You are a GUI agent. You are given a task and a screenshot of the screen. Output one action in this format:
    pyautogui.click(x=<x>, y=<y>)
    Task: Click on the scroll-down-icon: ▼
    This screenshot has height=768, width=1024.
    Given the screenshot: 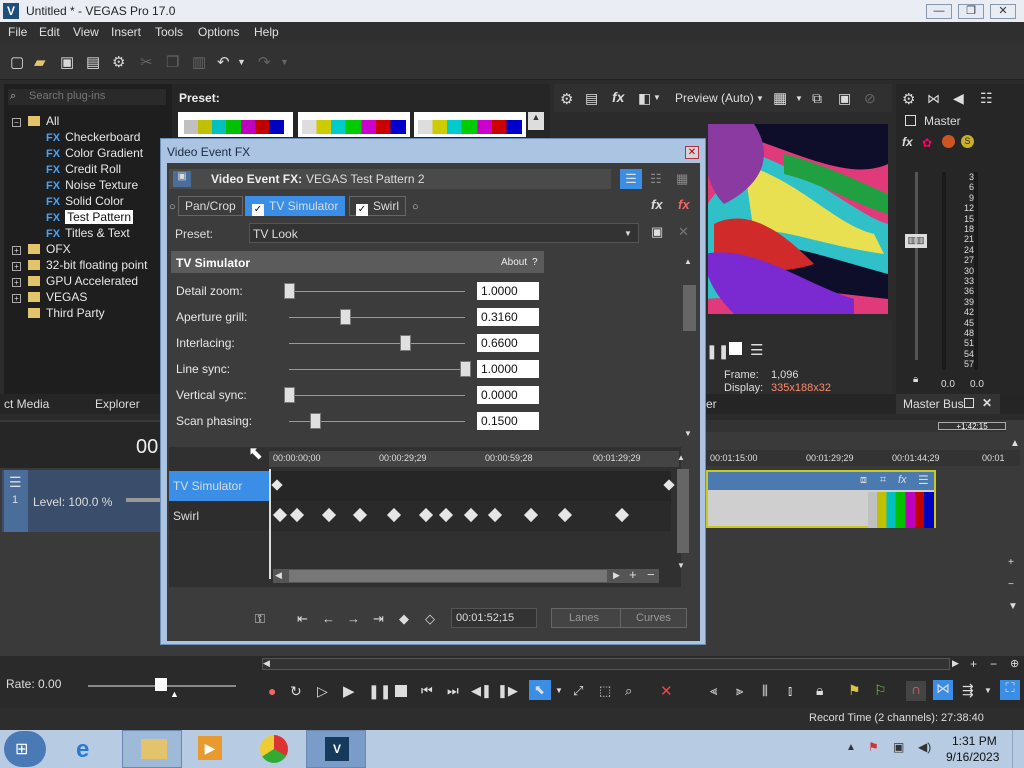 What is the action you would take?
    pyautogui.click(x=1013, y=607)
    